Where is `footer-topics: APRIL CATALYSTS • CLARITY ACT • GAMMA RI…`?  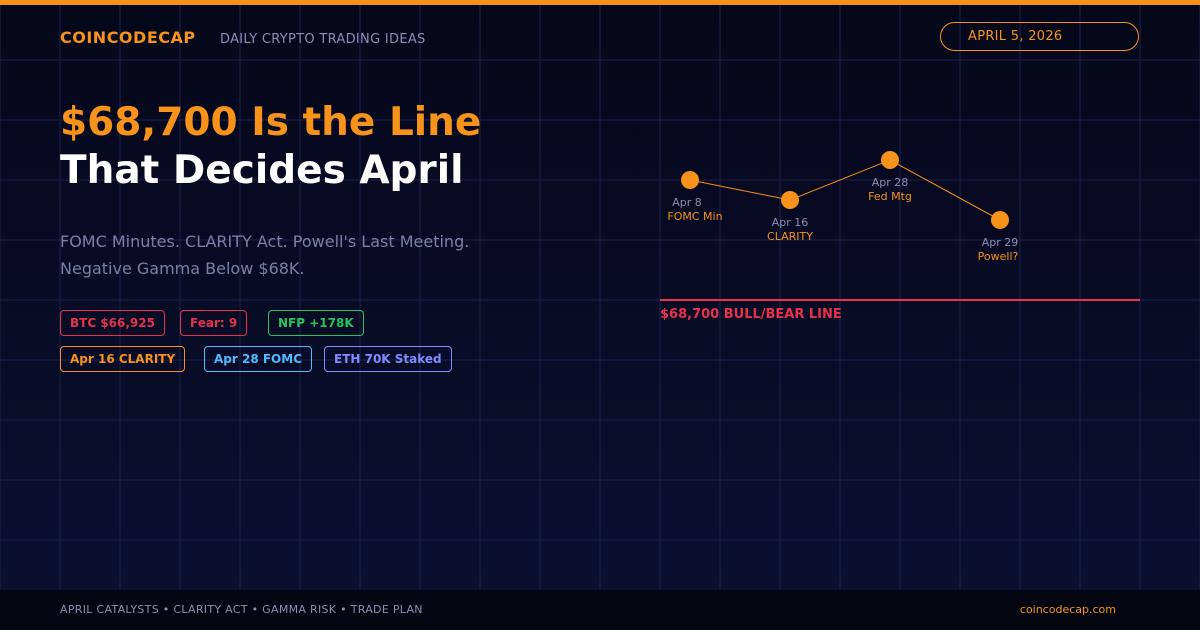
footer-topics: APRIL CATALYSTS • CLARITY ACT • GAMMA RI… is located at coordinates (241, 609).